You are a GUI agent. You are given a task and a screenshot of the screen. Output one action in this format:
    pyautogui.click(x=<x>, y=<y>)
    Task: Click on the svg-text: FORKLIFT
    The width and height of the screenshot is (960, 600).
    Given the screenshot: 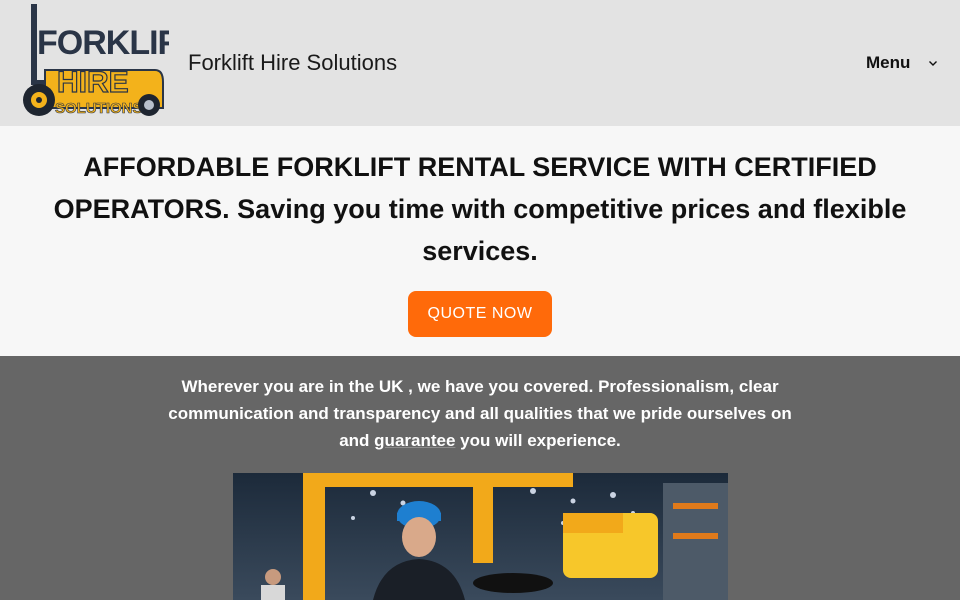 What is the action you would take?
    pyautogui.click(x=103, y=43)
    